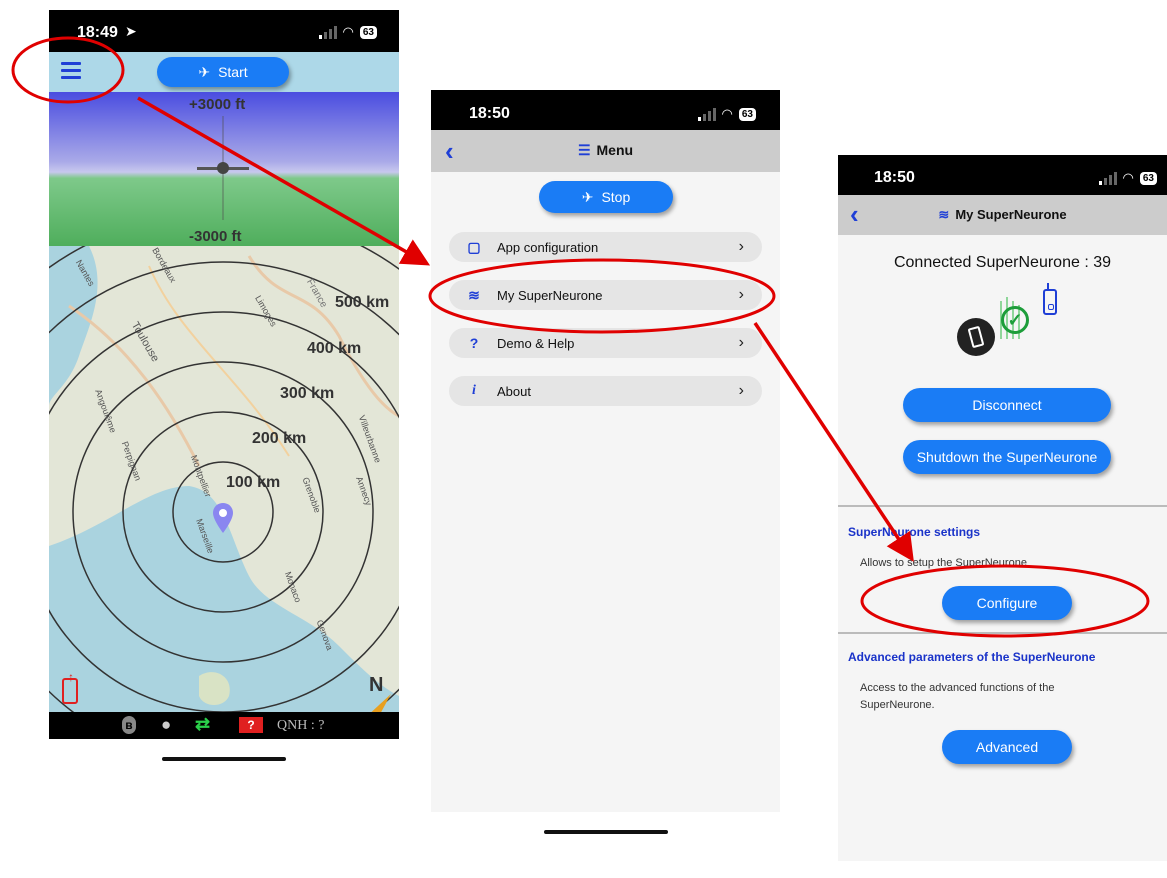  I want to click on settings-section-desc: Allows to setup the SuperNeurone, so click(943, 563).